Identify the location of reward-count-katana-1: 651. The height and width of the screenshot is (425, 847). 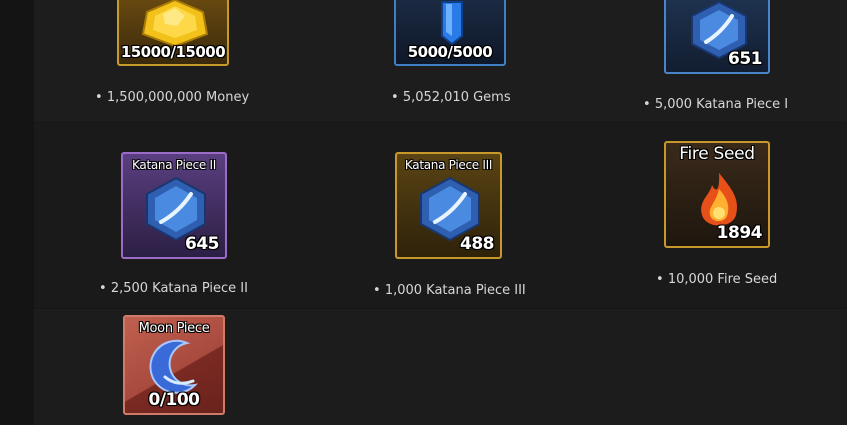
(745, 59).